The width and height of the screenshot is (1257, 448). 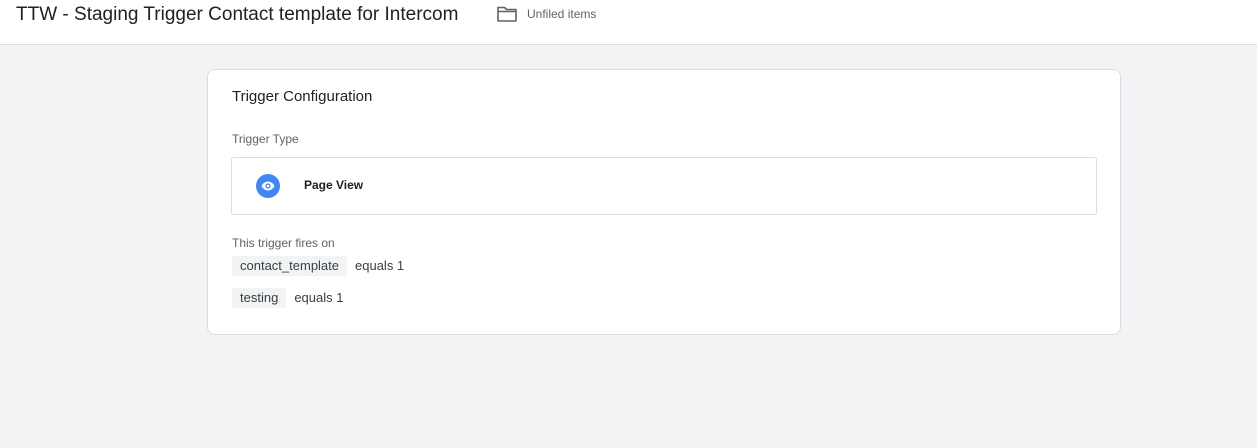 I want to click on condition-variable-chip: contact_template, so click(x=290, y=266).